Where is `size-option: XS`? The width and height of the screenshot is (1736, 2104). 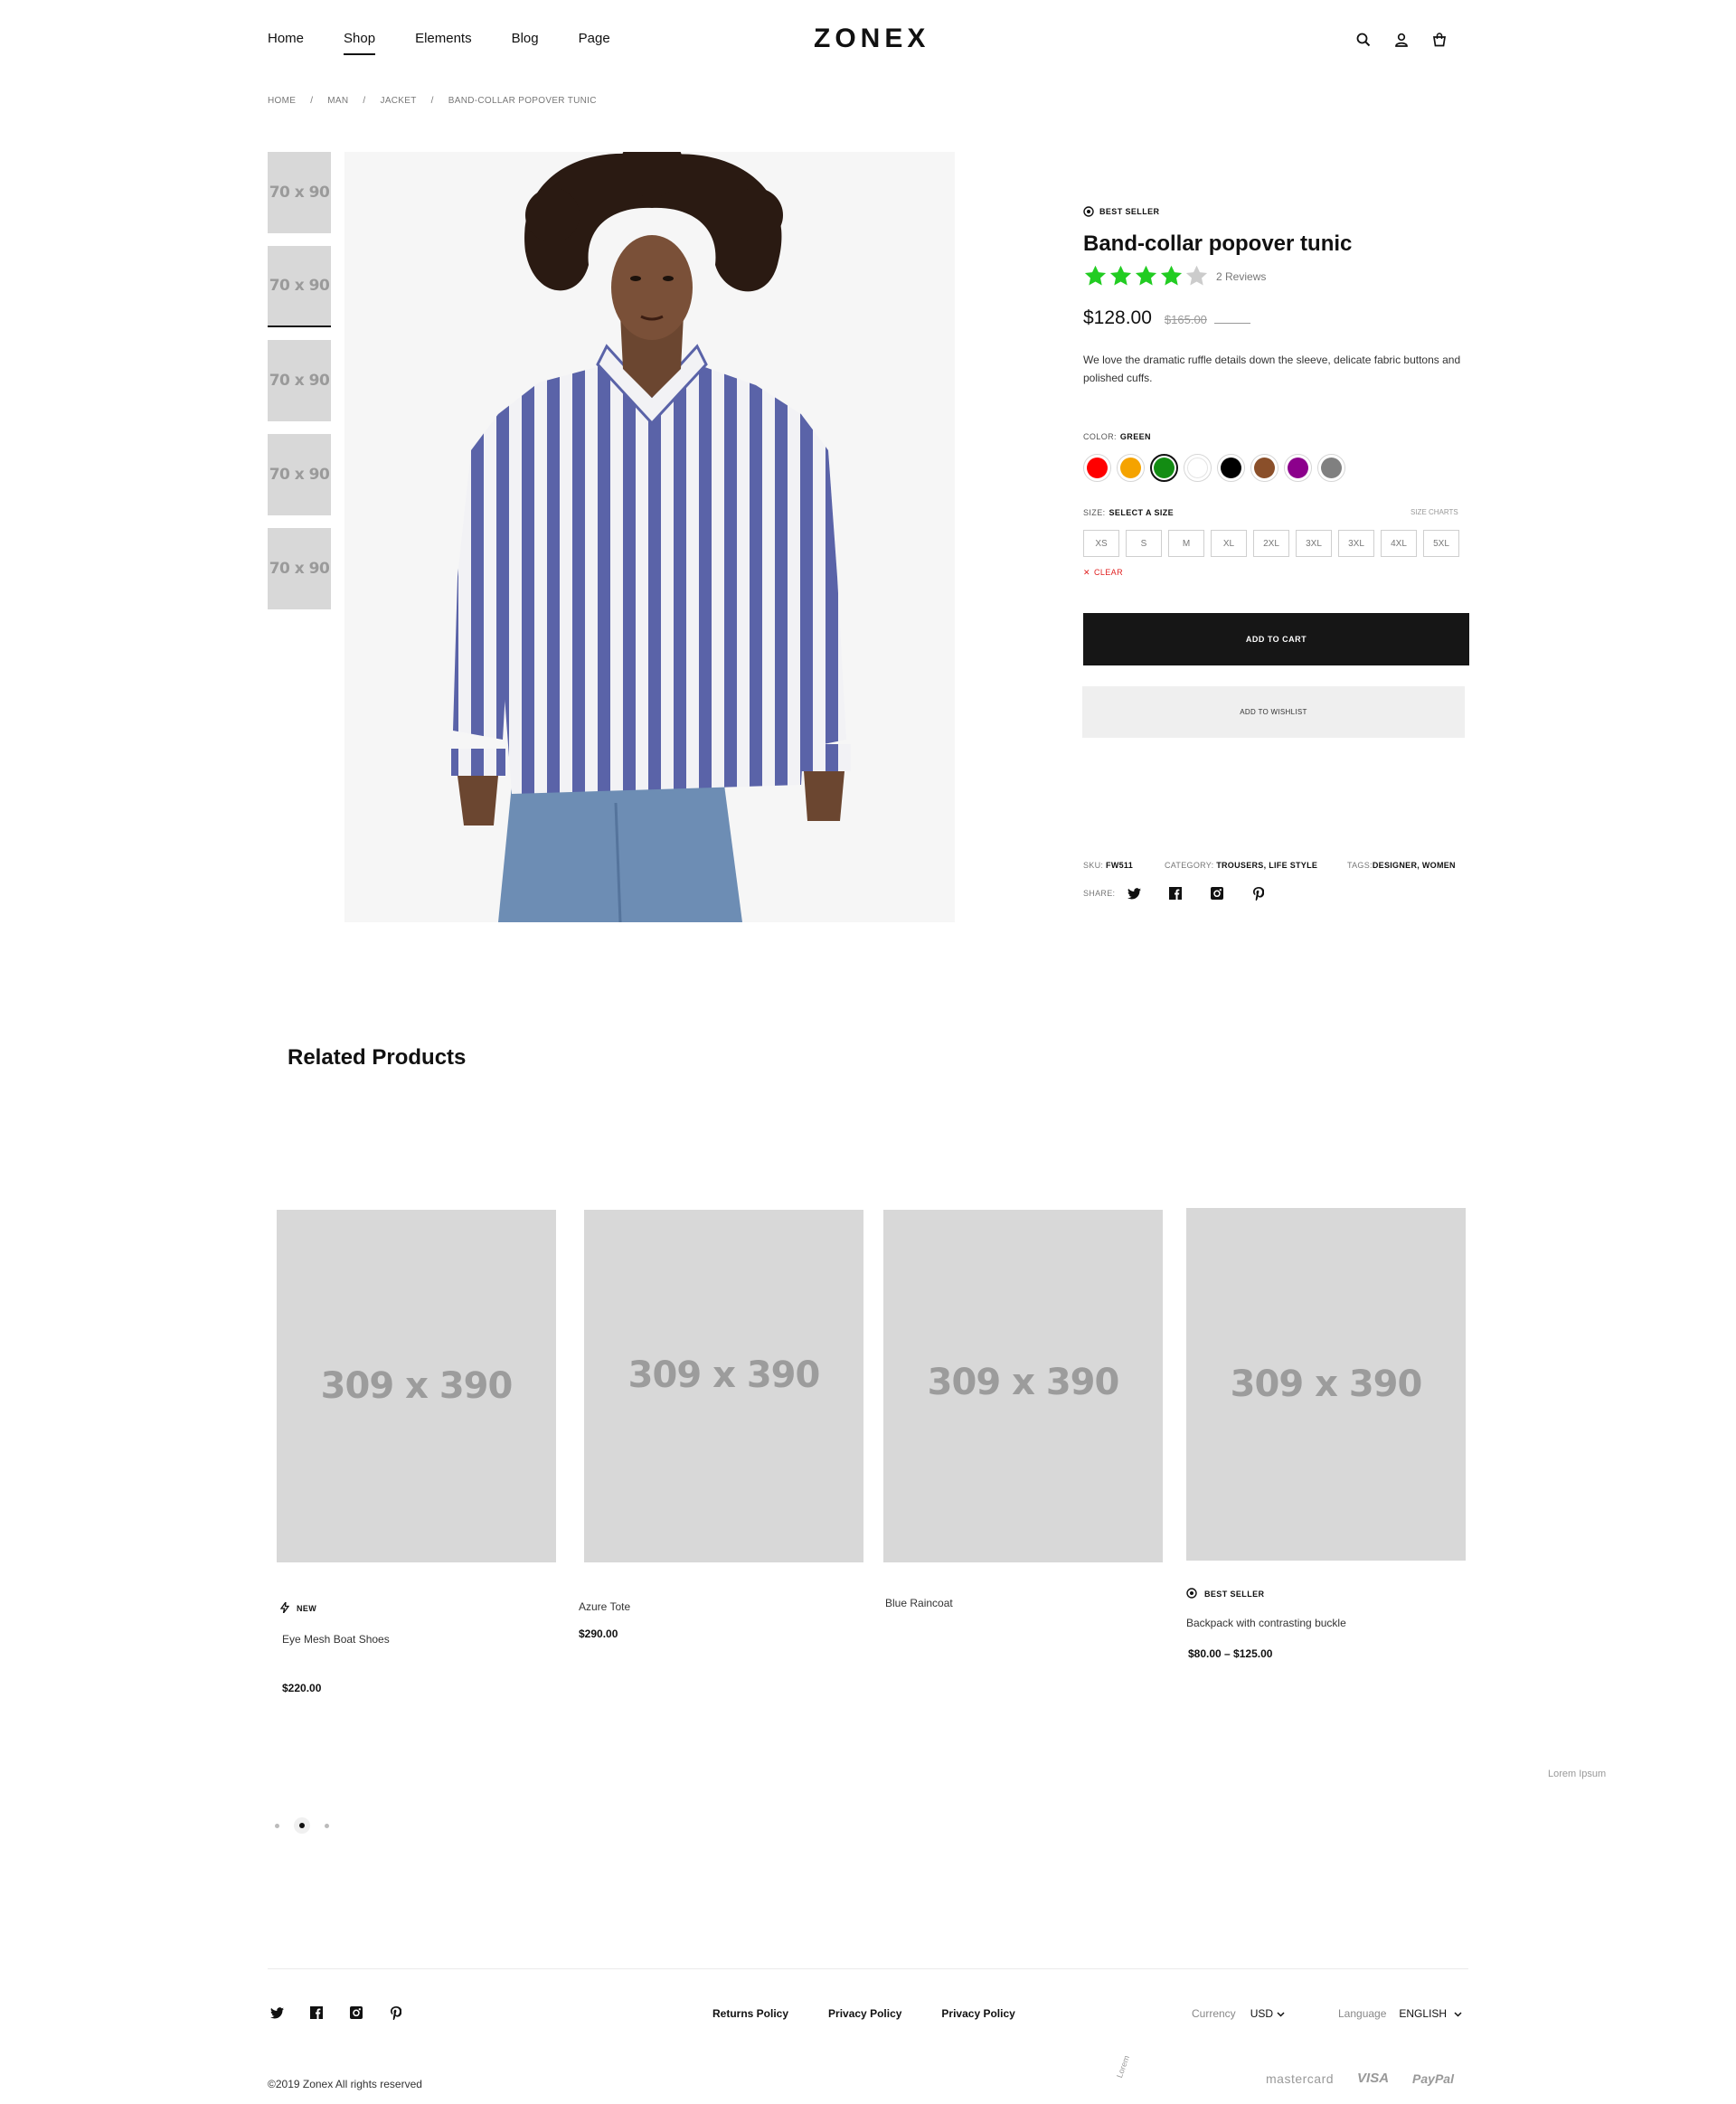
size-option: XS is located at coordinates (1101, 543).